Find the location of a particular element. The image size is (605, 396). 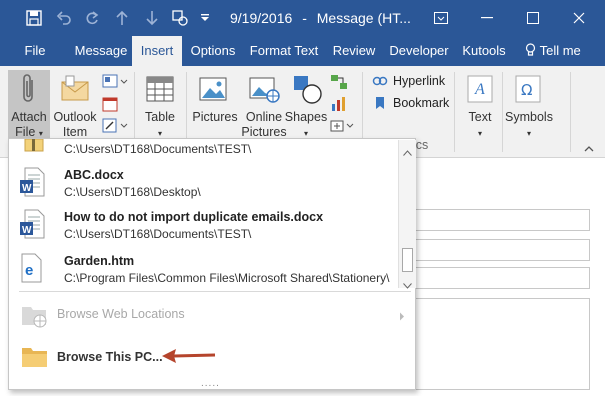

tab-insert: Insert is located at coordinates (157, 51).